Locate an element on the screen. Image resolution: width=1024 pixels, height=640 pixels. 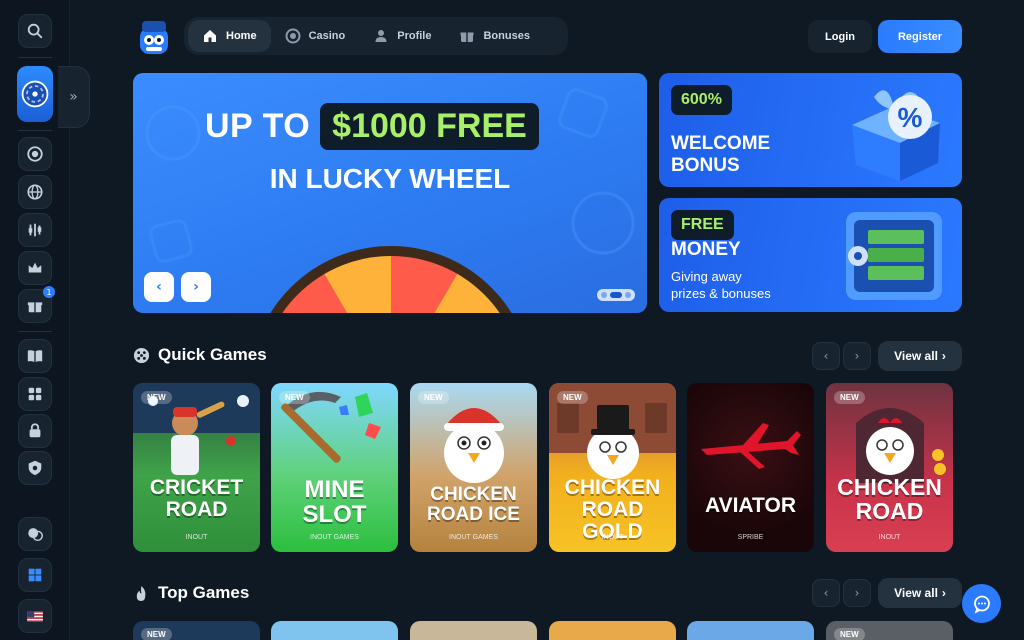
sports-icon is located at coordinates (35, 230).